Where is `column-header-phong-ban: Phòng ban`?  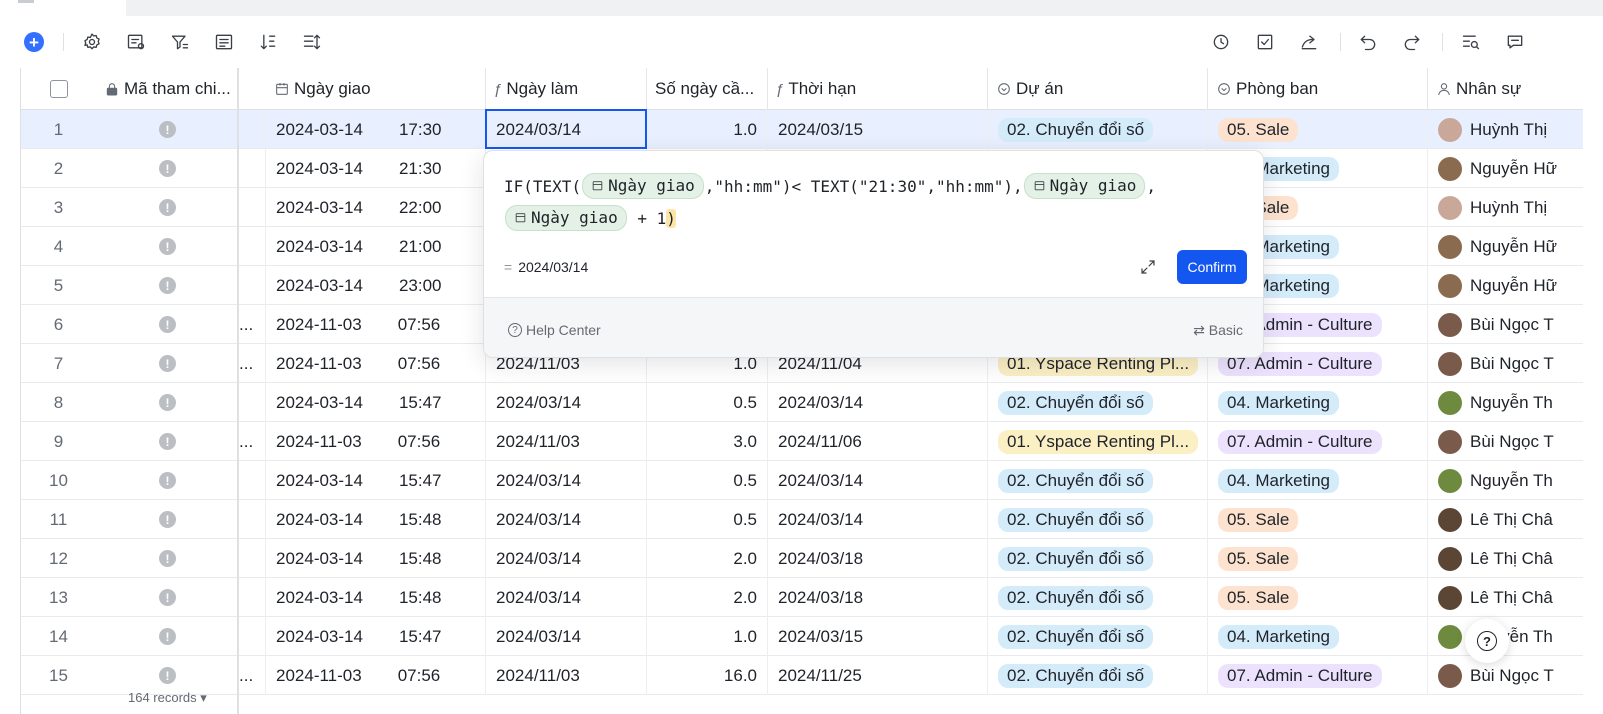
column-header-phong-ban: Phòng ban is located at coordinates (1318, 89).